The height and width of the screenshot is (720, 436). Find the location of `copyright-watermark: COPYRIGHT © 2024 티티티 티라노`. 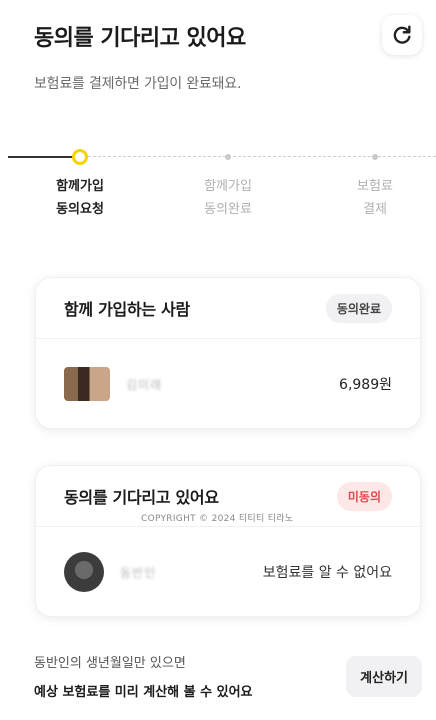

copyright-watermark: COPYRIGHT © 2024 티티티 티라노 is located at coordinates (217, 517).